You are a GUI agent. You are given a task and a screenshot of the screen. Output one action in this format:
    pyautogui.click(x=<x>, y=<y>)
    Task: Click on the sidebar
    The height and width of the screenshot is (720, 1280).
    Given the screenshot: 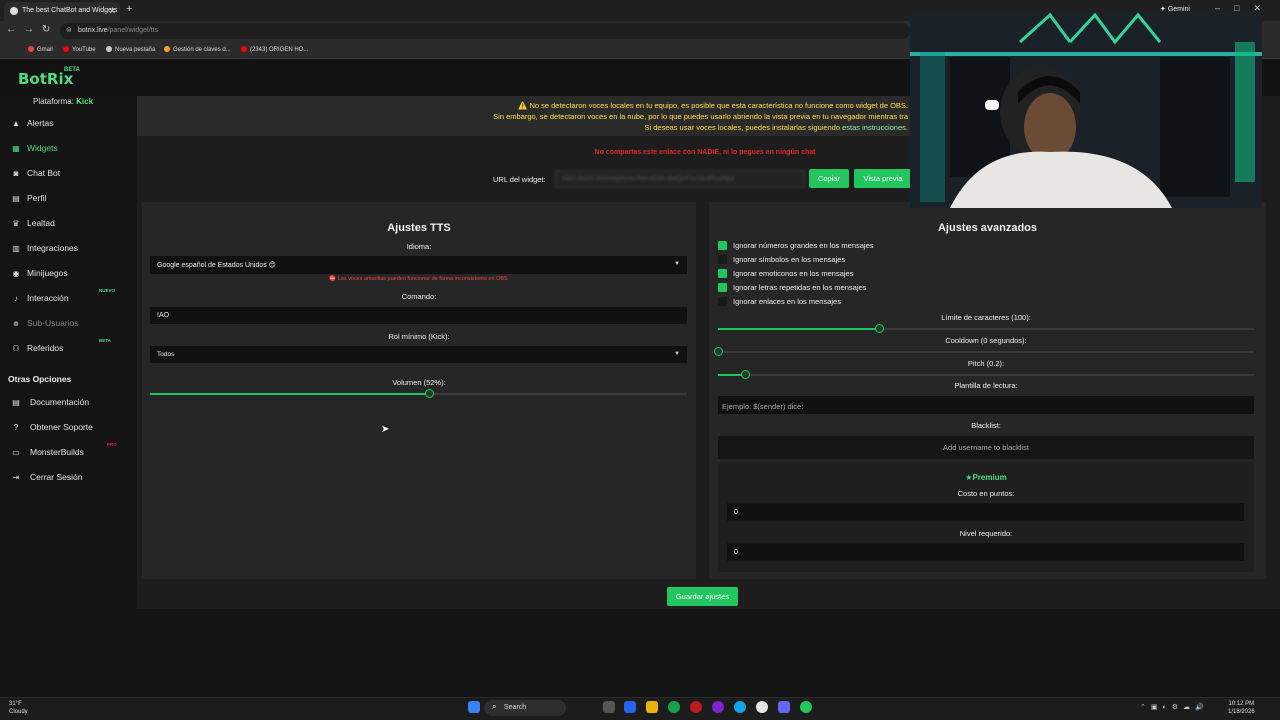 What is the action you would take?
    pyautogui.click(x=68, y=408)
    